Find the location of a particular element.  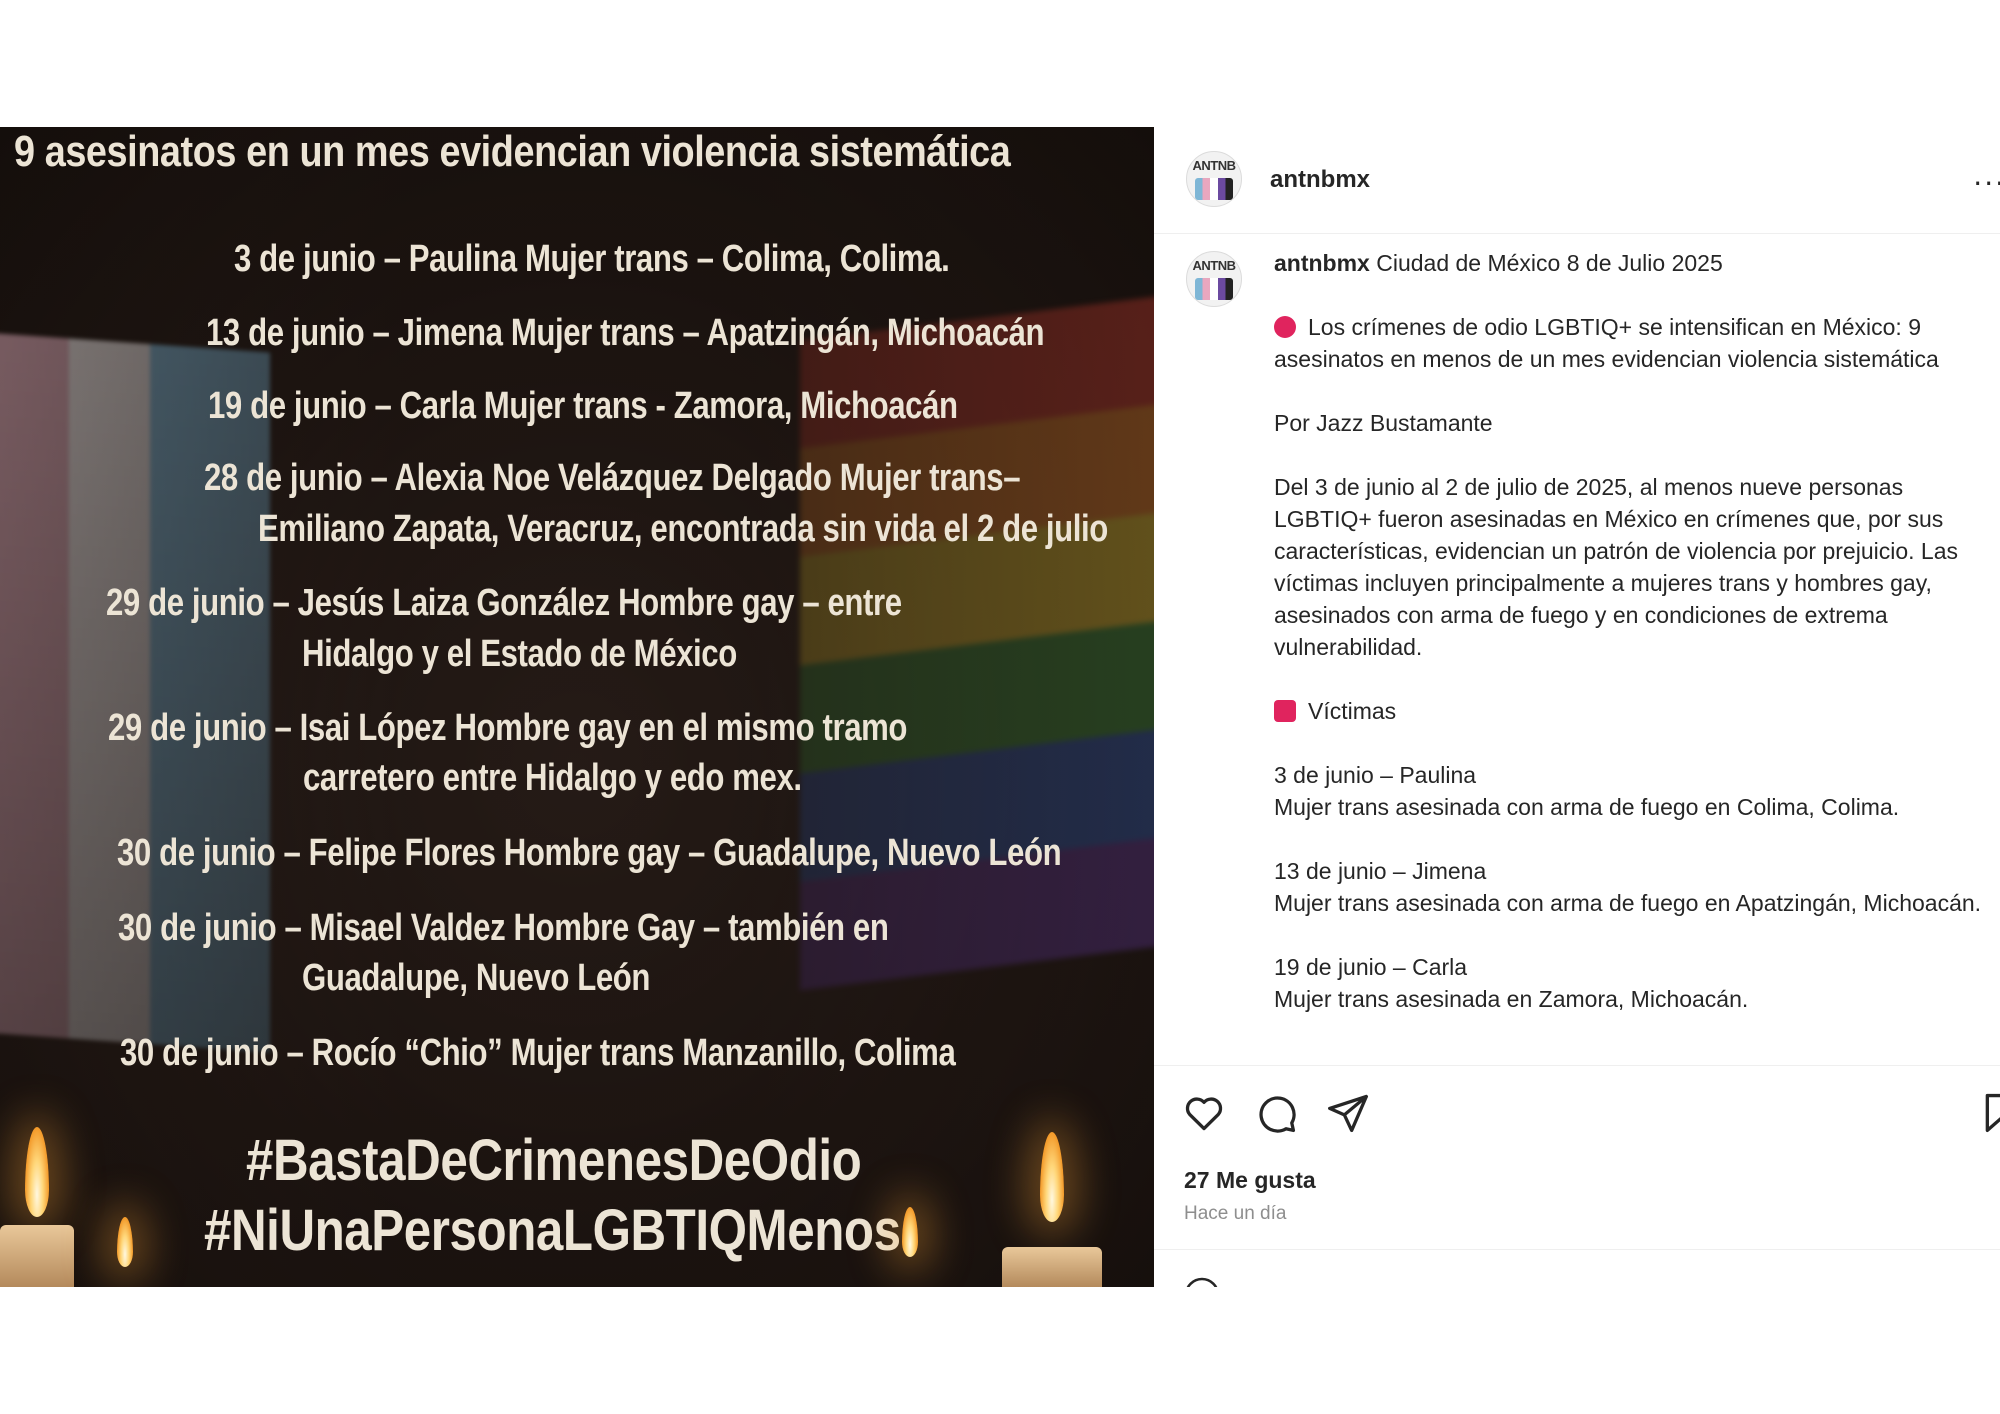

hashtag-text: #BastaDeCrimenesDeOdio is located at coordinates (554, 1160).